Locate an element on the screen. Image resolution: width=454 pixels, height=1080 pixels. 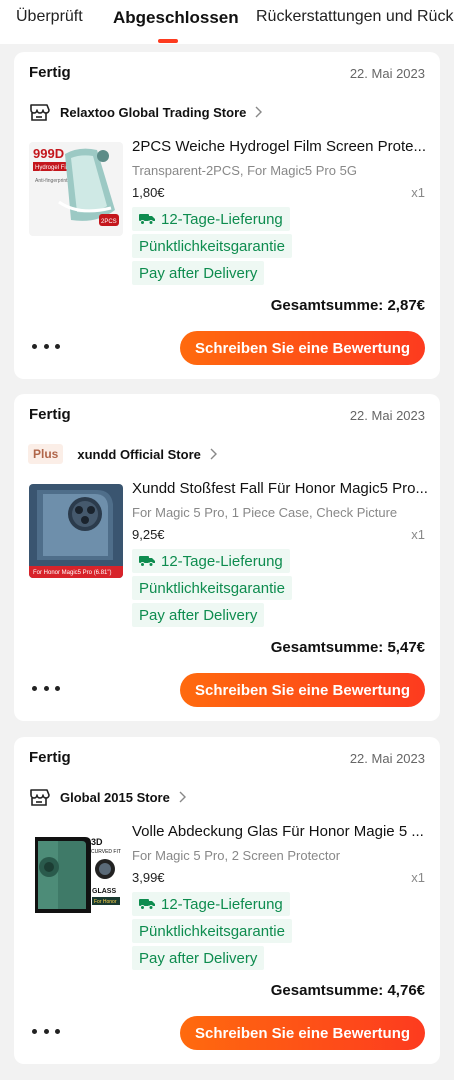
store-link: Plus xundd Official Store is located at coordinates (122, 454).